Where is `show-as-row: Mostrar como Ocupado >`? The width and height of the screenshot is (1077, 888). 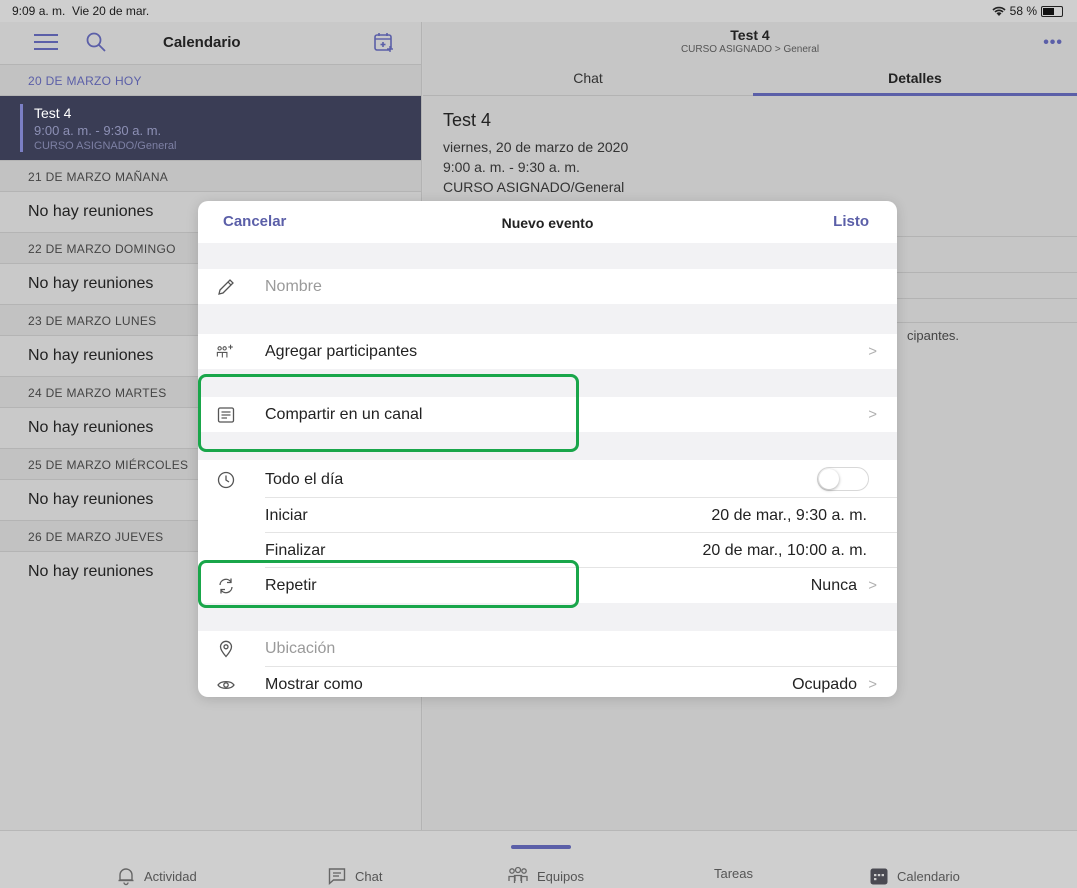 show-as-row: Mostrar como Ocupado > is located at coordinates (547, 682).